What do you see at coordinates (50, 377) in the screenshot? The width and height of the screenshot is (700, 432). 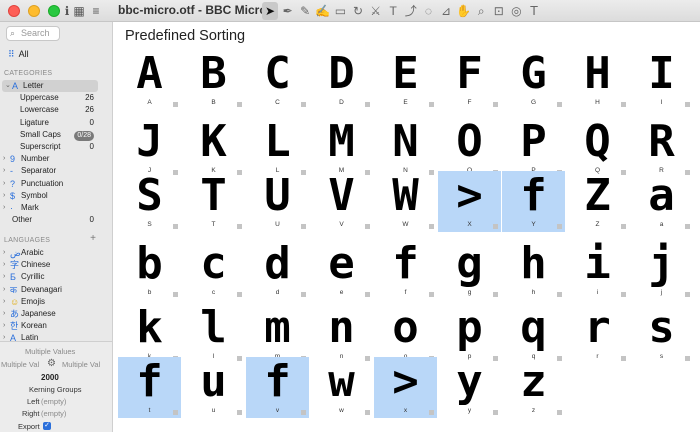 I see `width-value: 2000` at bounding box center [50, 377].